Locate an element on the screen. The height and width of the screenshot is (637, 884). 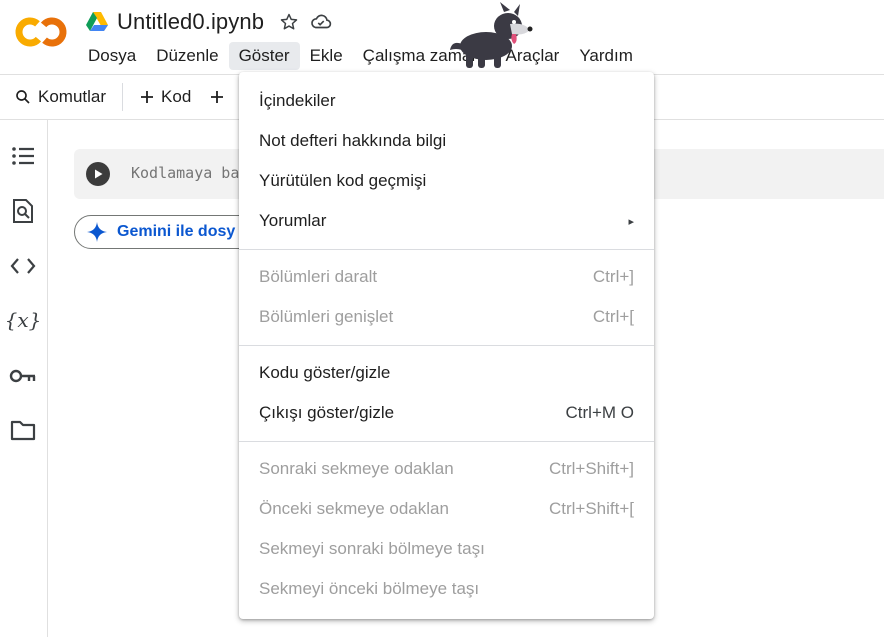
menu-item-shortcut: Ctrl+[ is located at coordinates (613, 316).